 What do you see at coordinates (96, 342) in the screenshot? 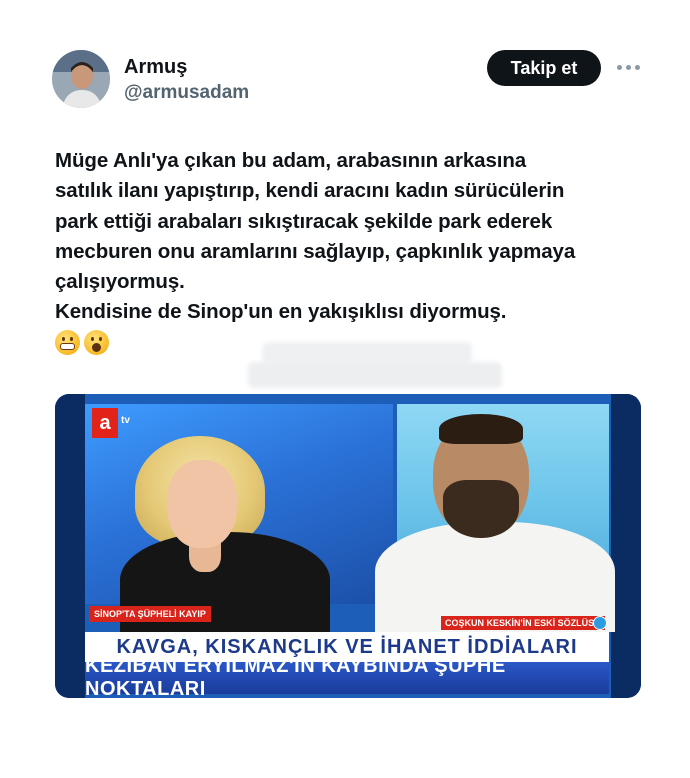
I see `open-mouth-face-icon` at bounding box center [96, 342].